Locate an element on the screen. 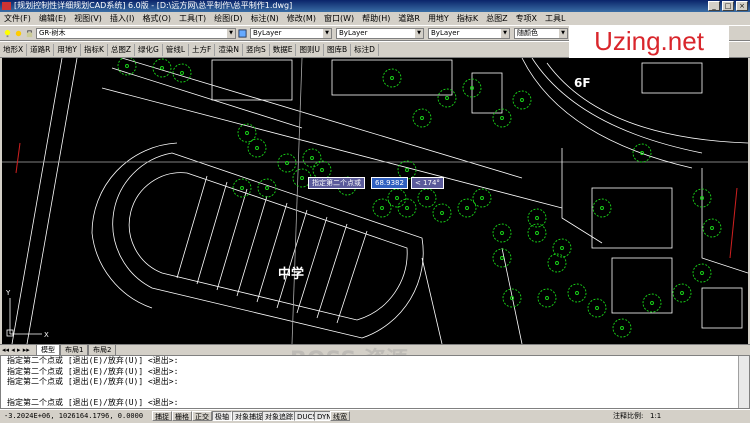  otrack-toggle: 对象追踪 is located at coordinates (279, 416).